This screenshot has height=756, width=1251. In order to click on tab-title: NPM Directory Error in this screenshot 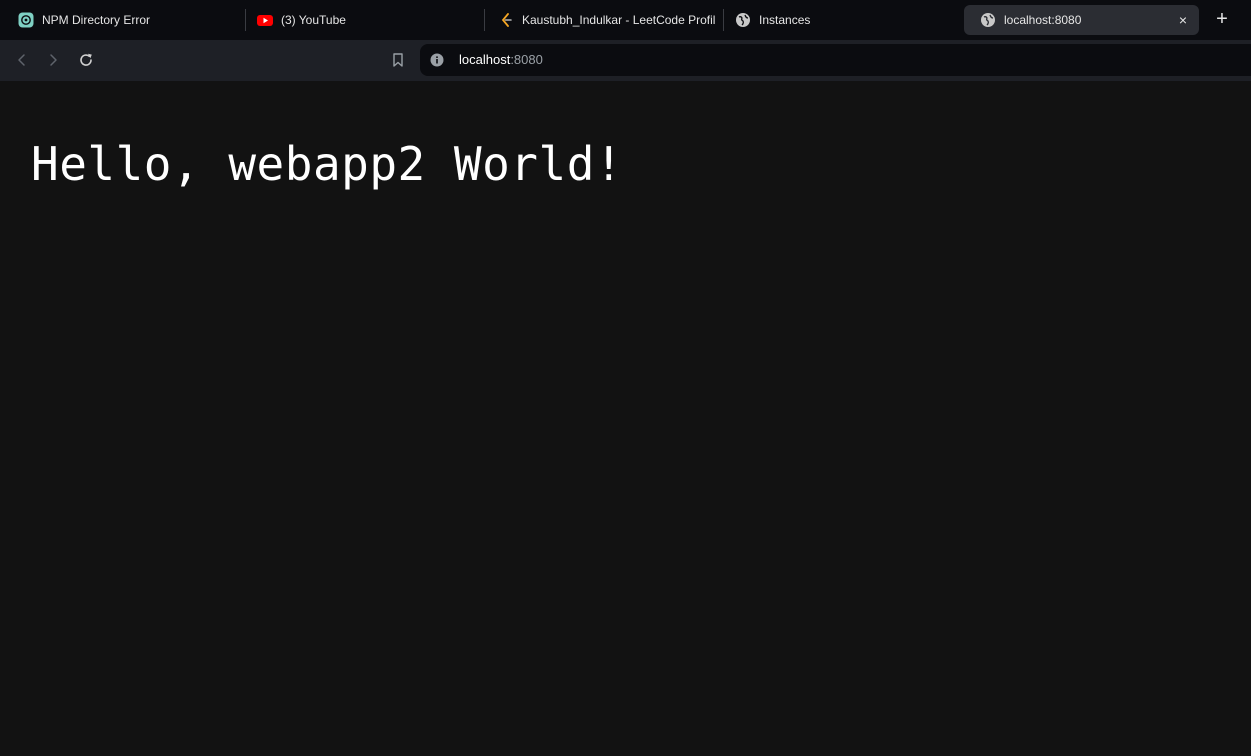, I will do `click(96, 20)`.